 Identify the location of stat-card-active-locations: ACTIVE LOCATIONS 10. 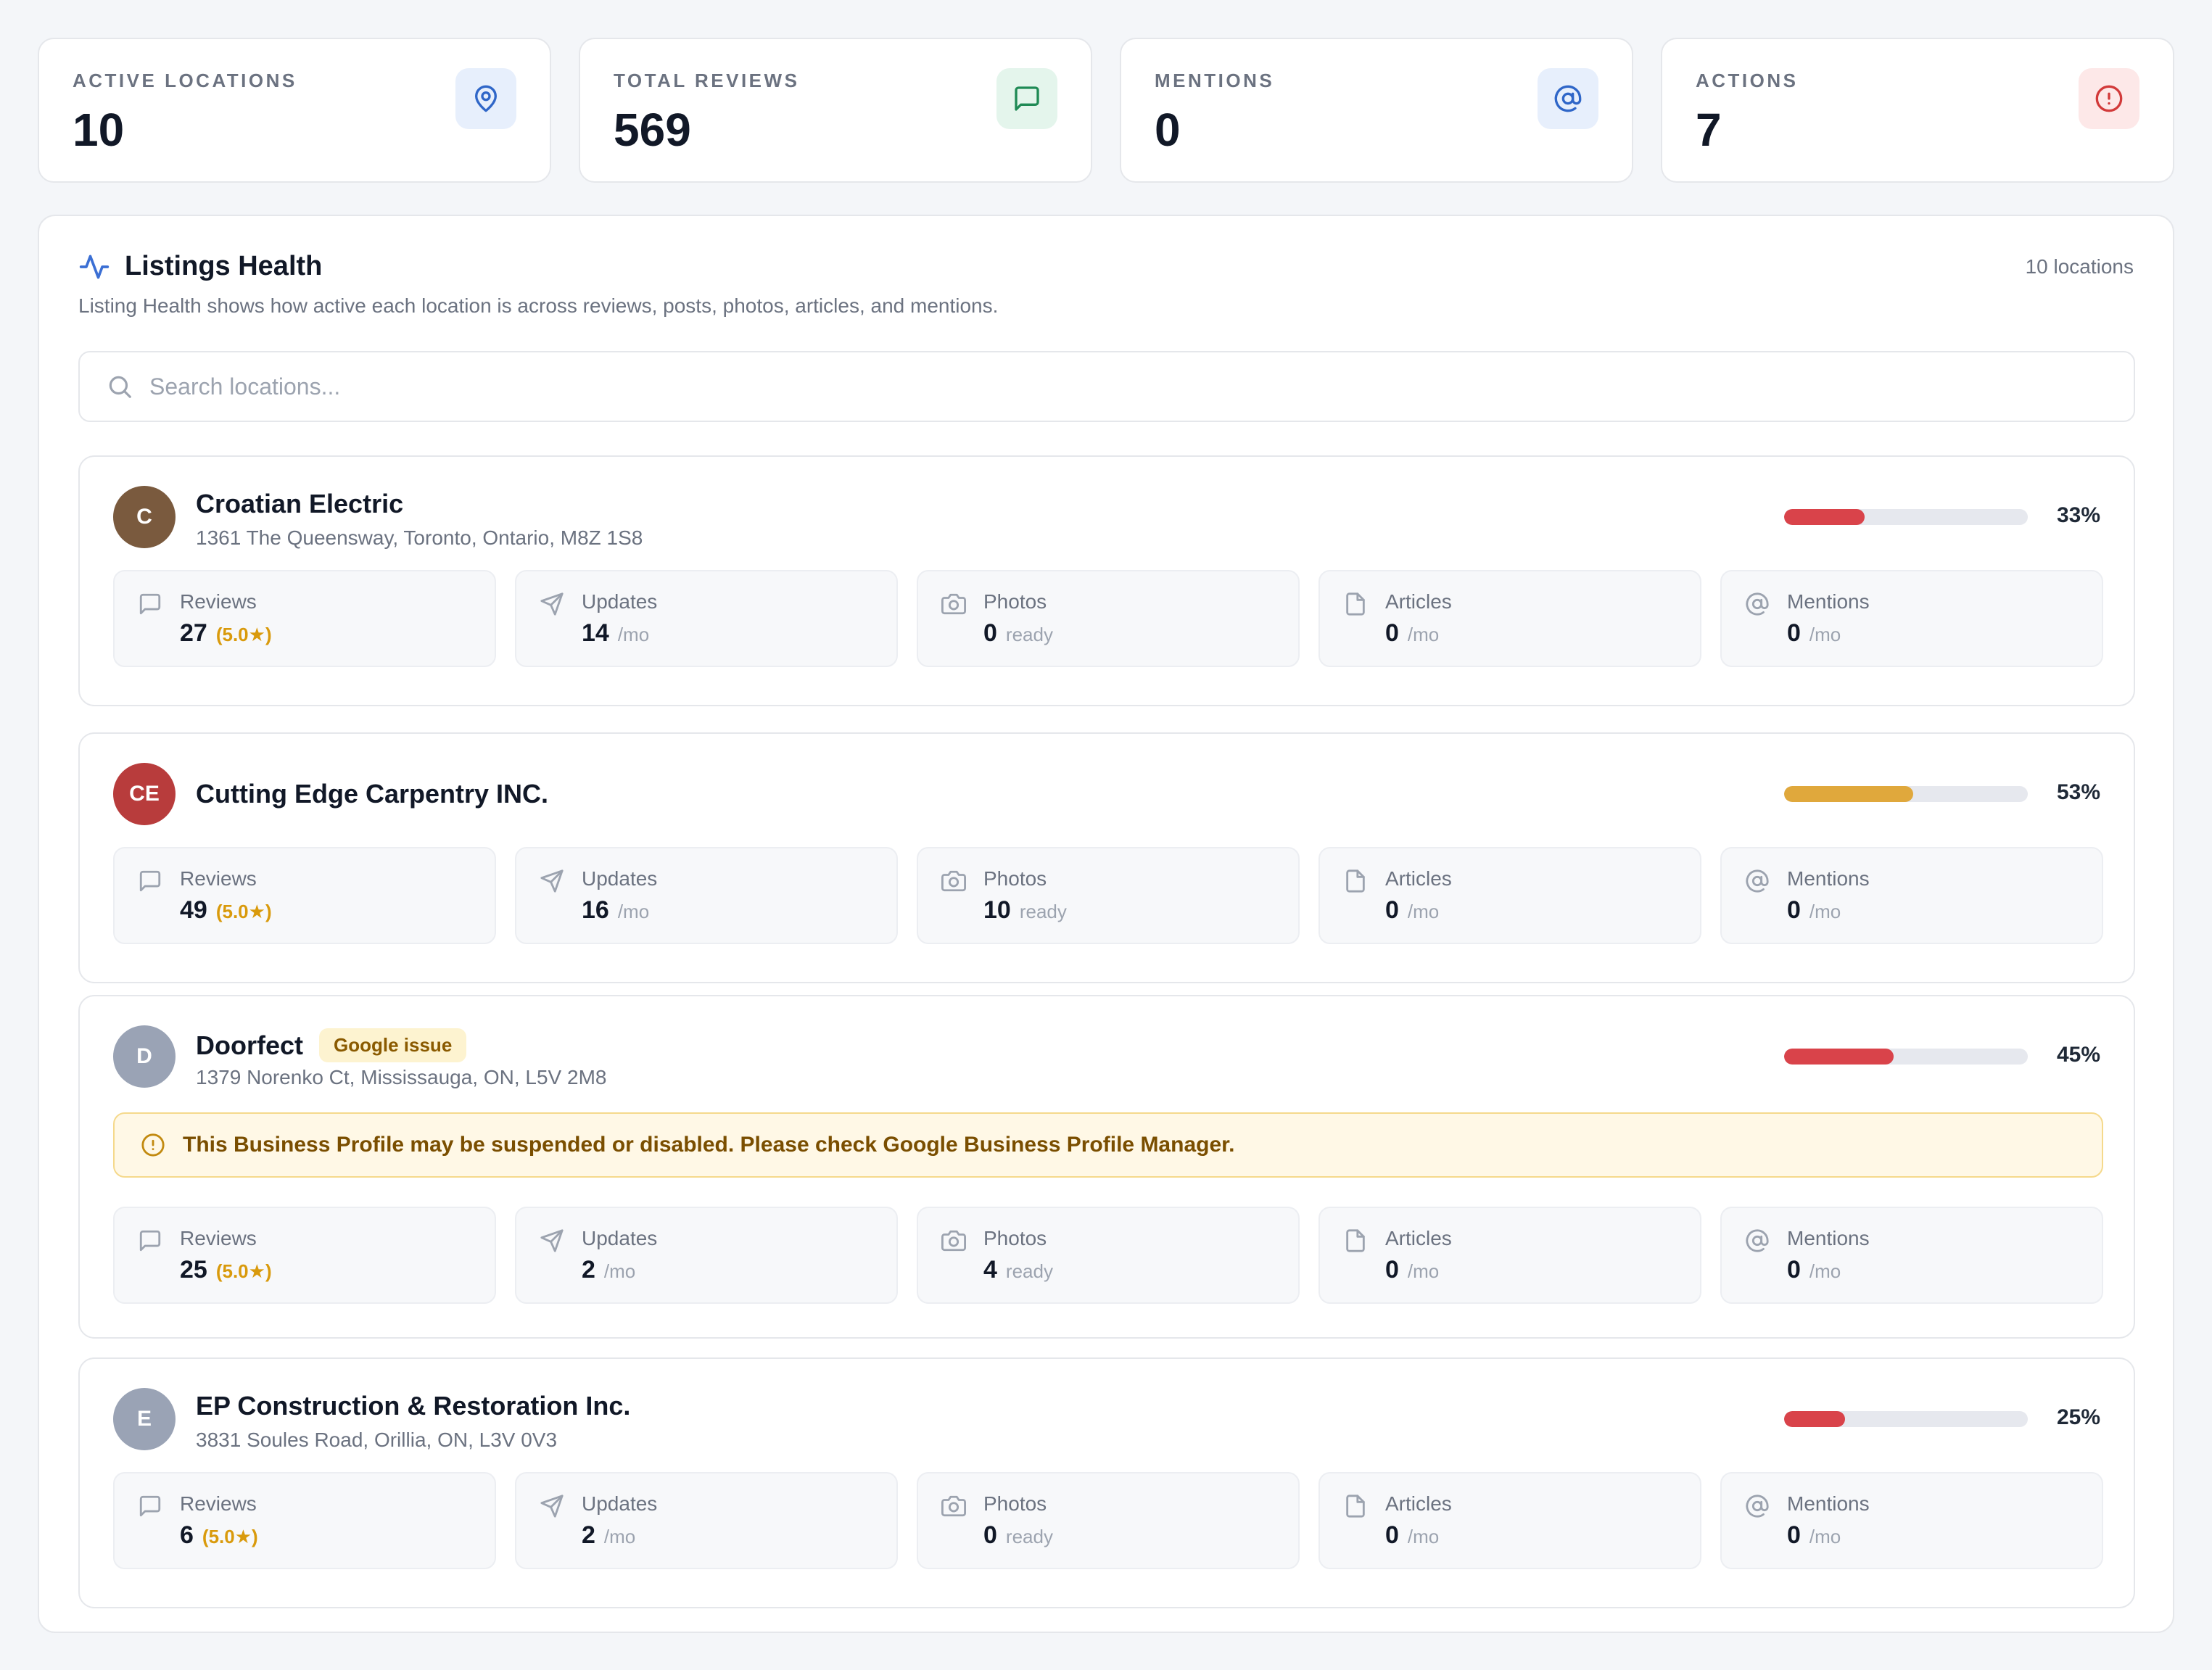
(294, 110).